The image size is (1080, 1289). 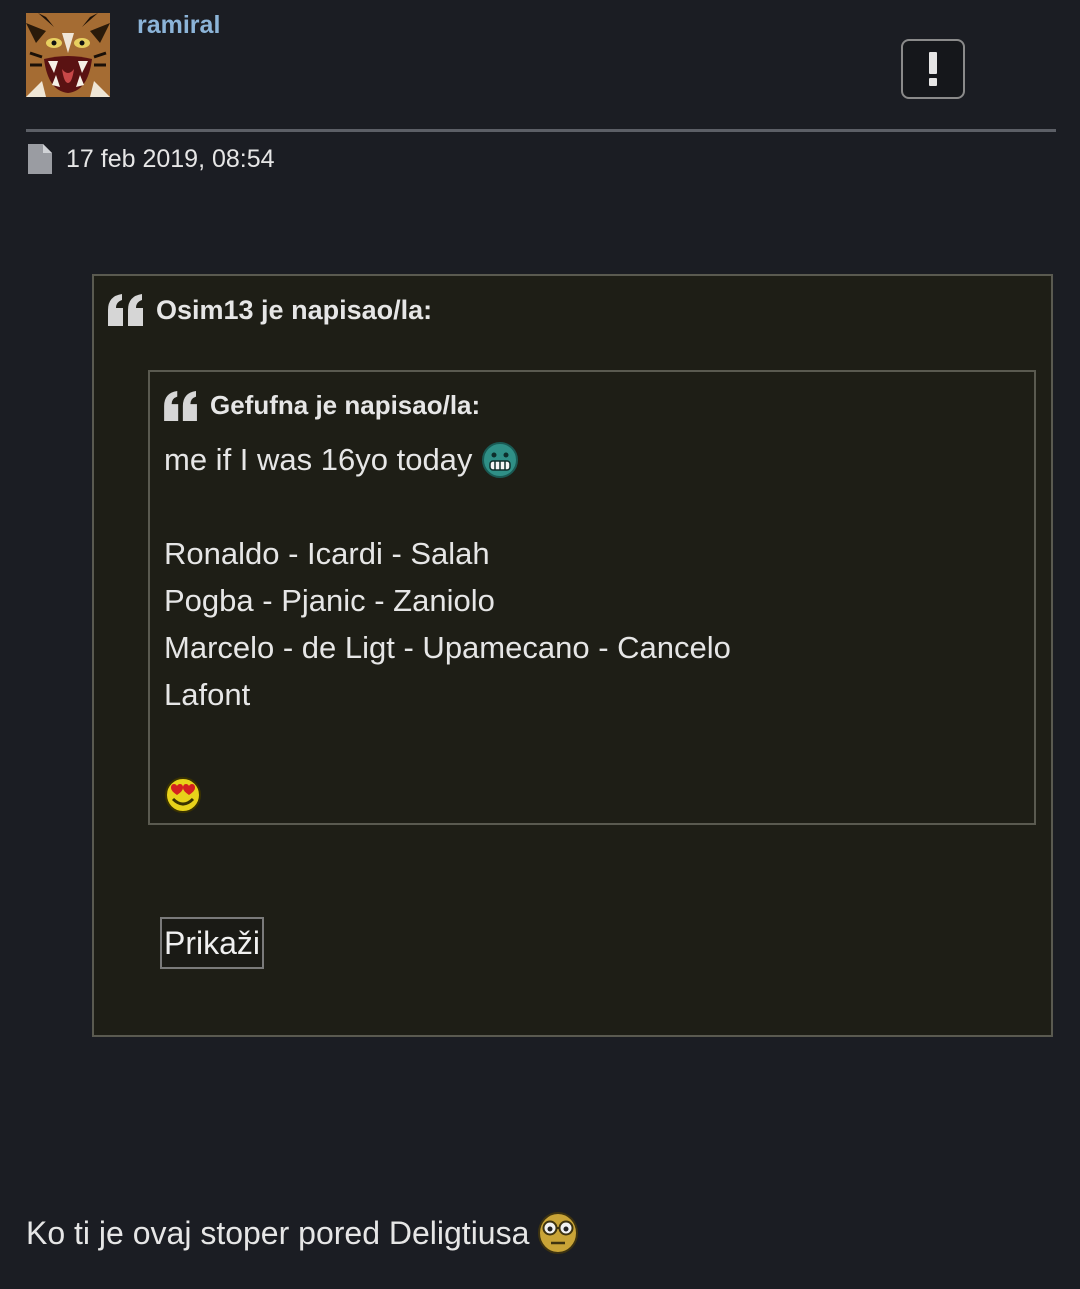 I want to click on heart-eyes-emoji-icon, so click(x=183, y=795).